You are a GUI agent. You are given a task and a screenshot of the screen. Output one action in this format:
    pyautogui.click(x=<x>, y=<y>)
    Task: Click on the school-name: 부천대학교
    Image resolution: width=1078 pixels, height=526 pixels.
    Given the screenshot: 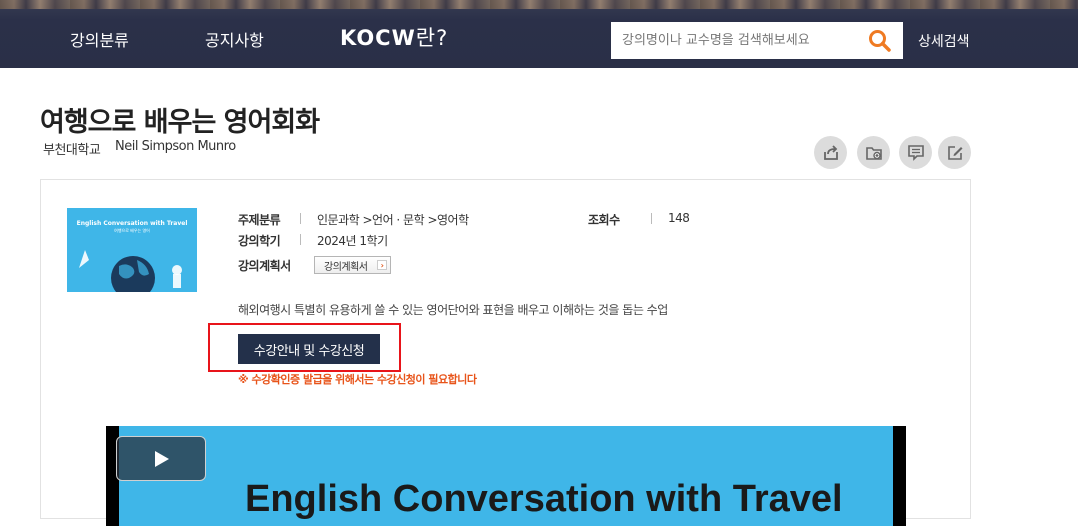 What is the action you would take?
    pyautogui.click(x=72, y=150)
    